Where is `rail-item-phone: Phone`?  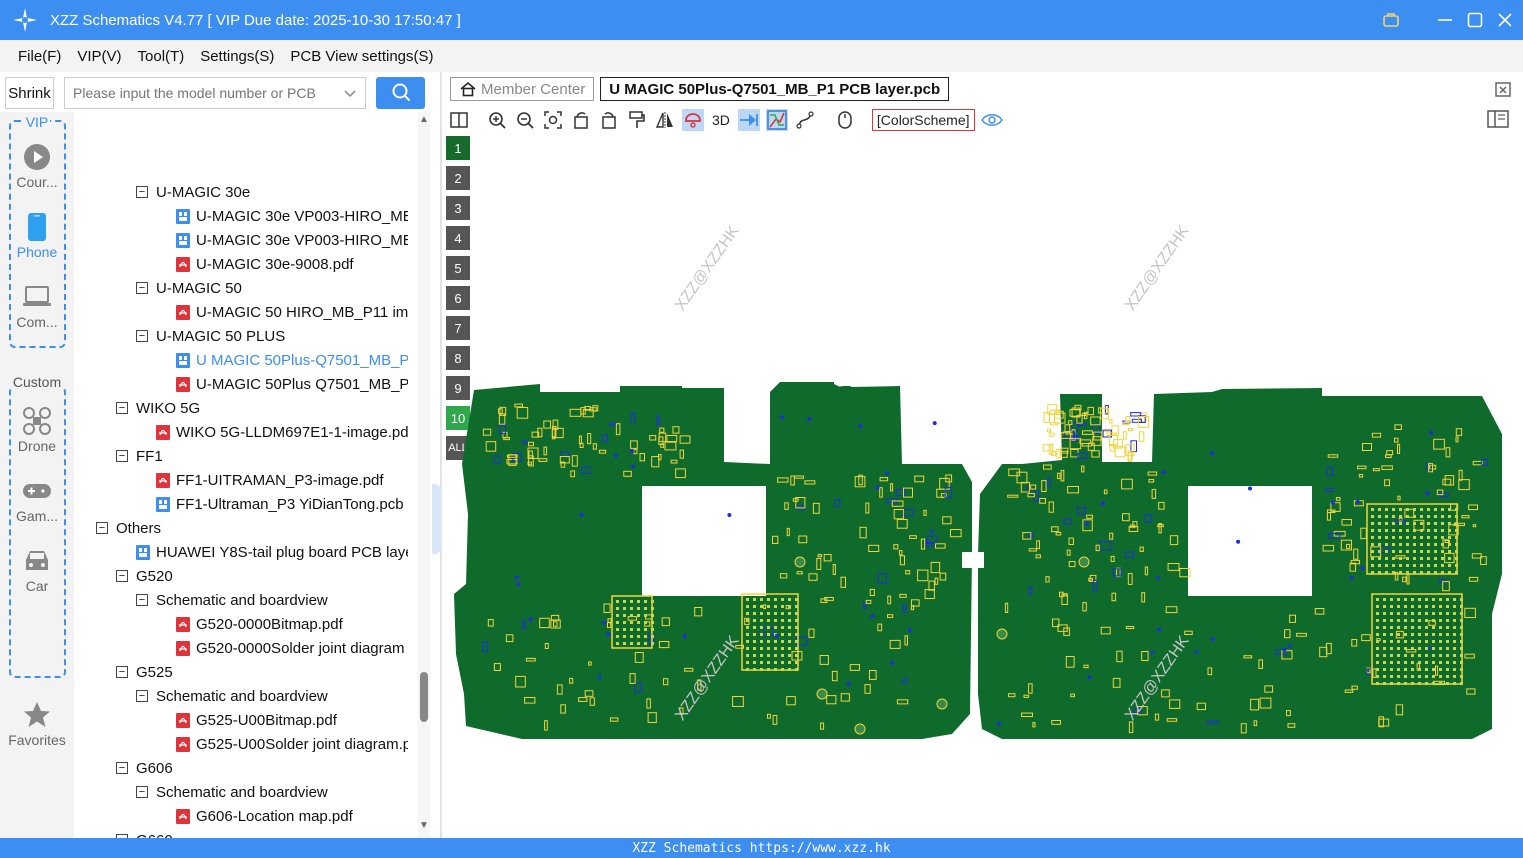 rail-item-phone: Phone is located at coordinates (37, 235).